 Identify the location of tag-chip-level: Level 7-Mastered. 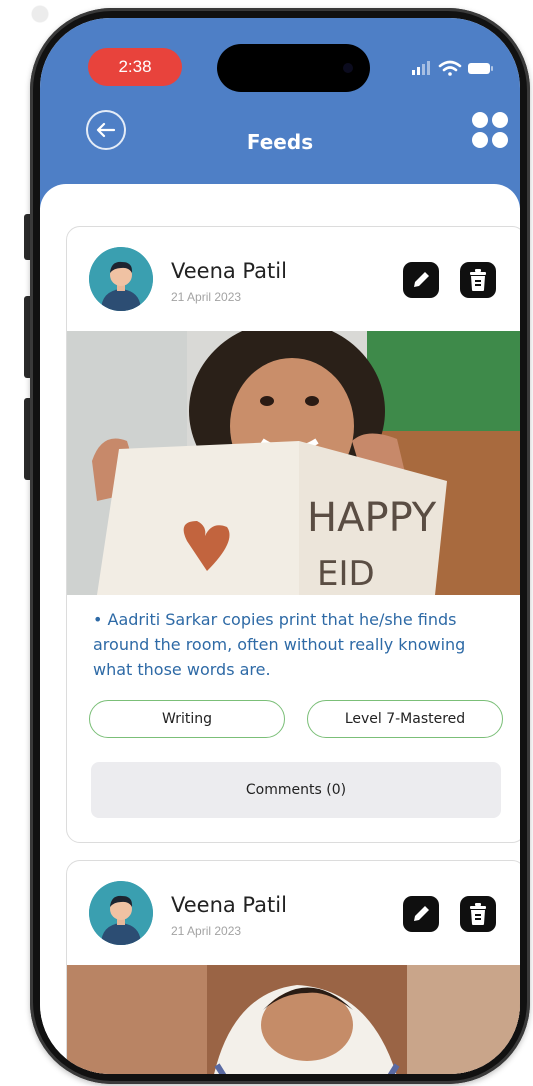
(405, 719).